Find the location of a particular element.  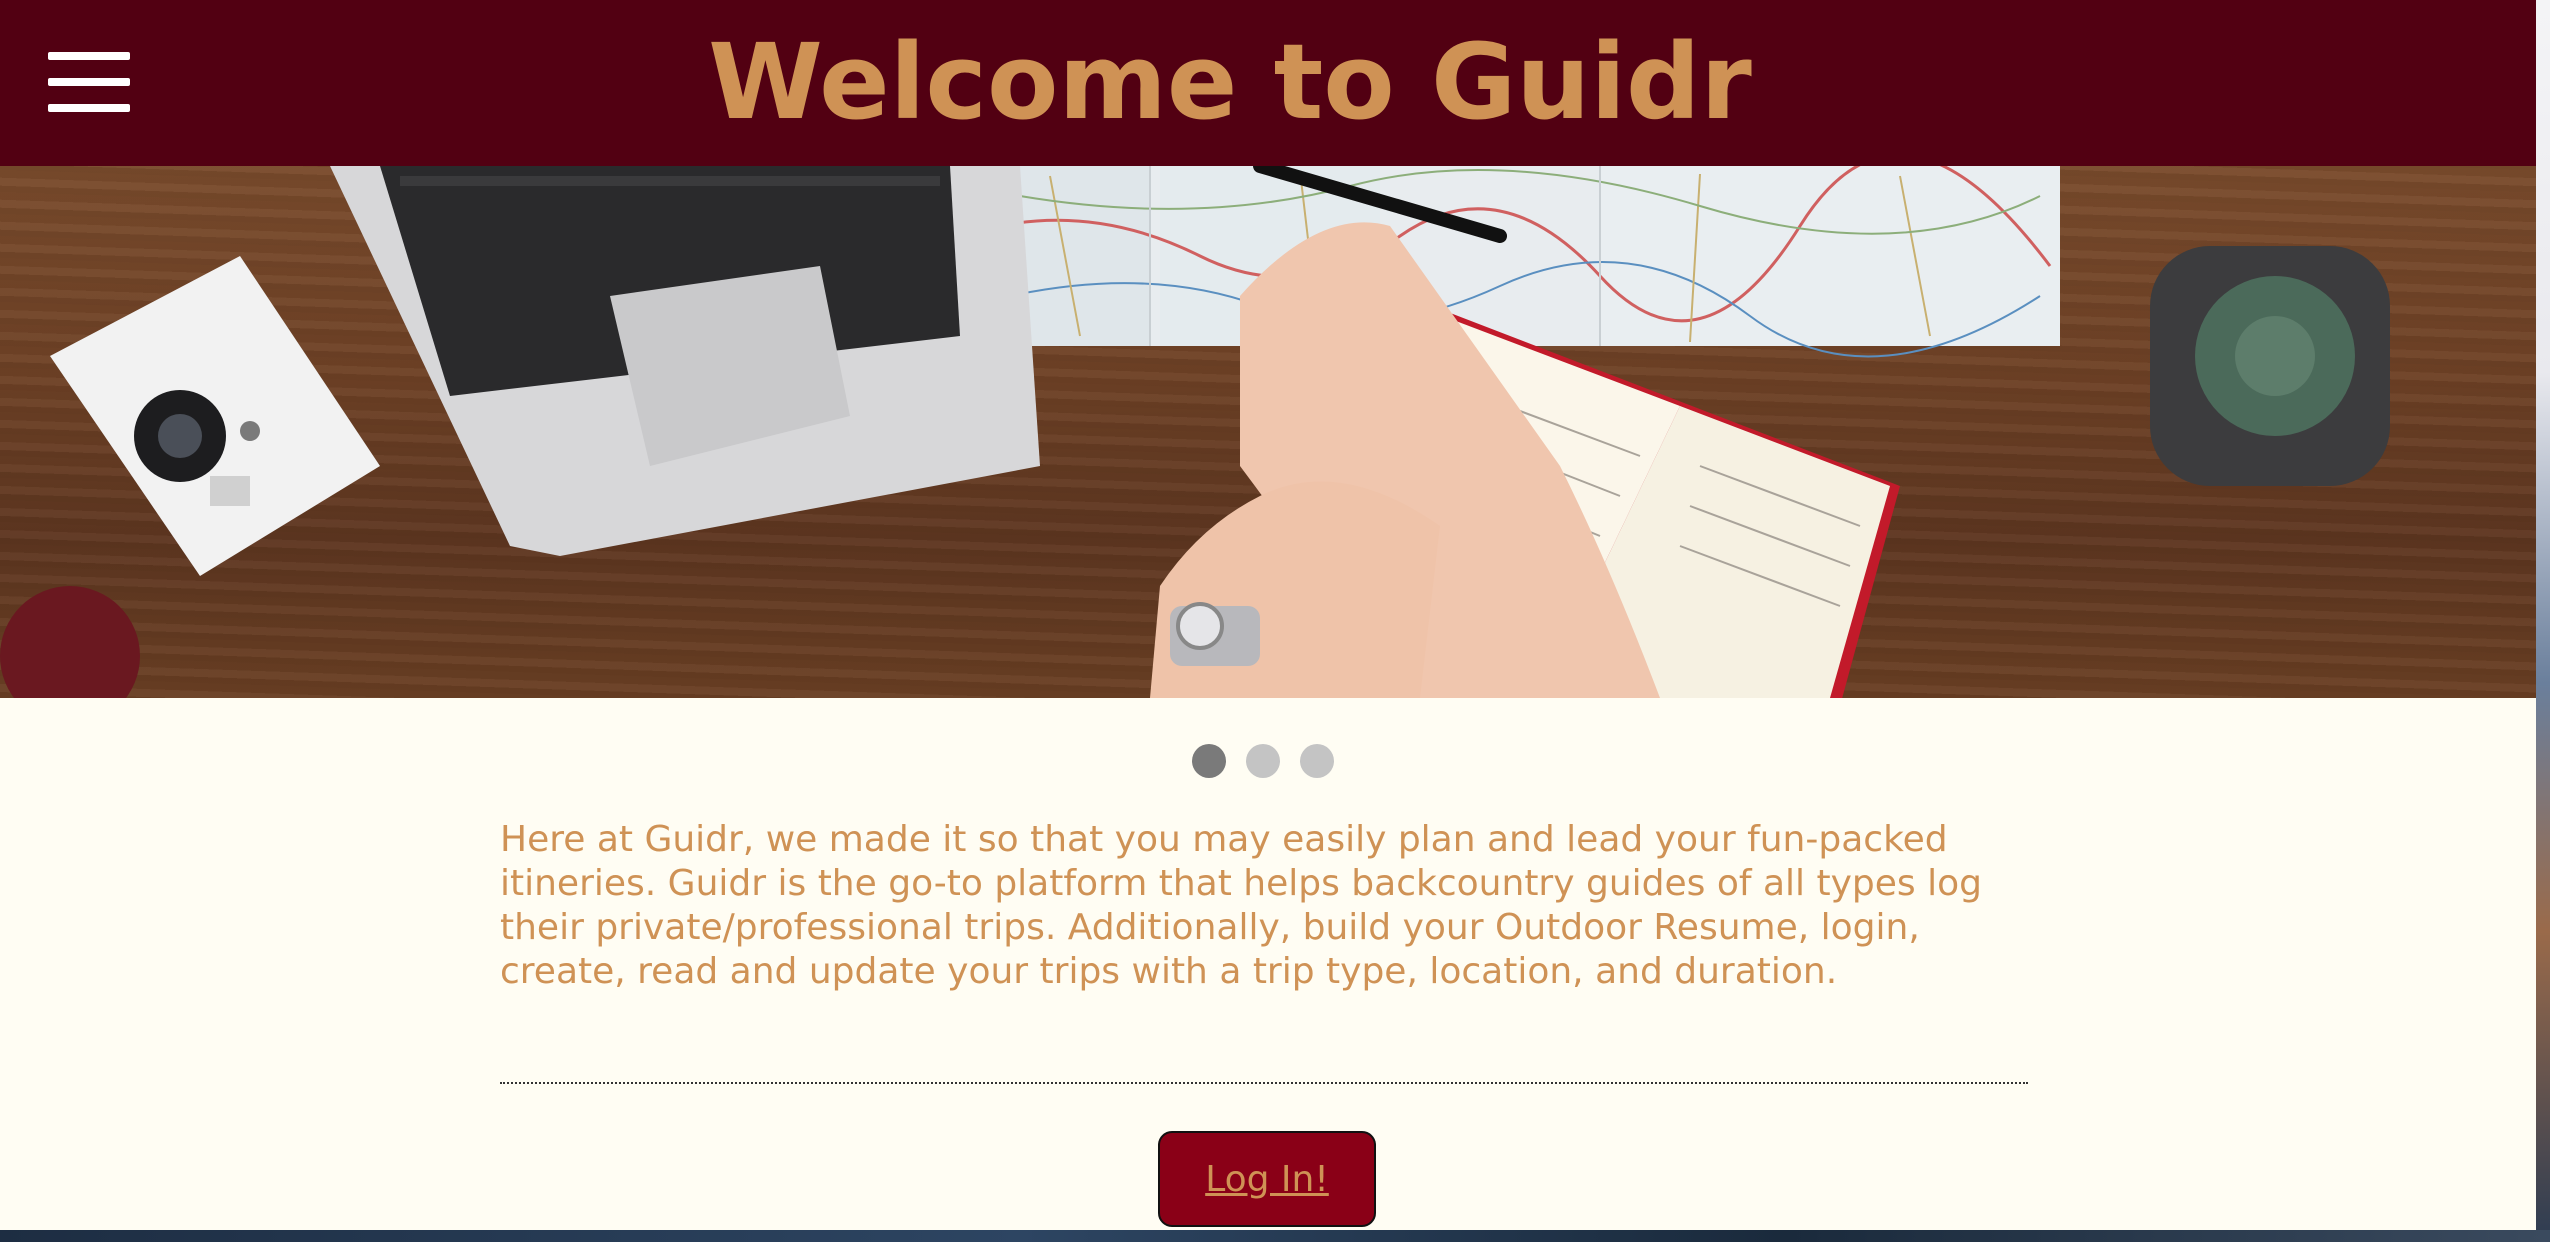

section-divider is located at coordinates (1264, 1083).